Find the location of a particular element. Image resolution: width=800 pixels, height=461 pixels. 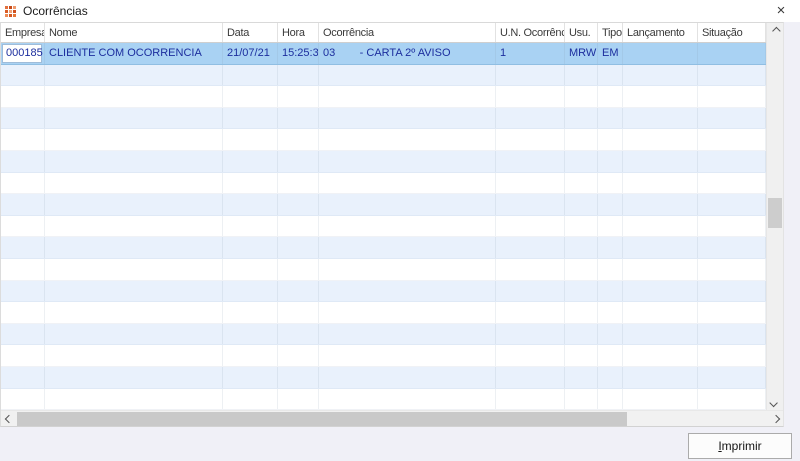

cell-hora: 15:25:39 is located at coordinates (298, 53).